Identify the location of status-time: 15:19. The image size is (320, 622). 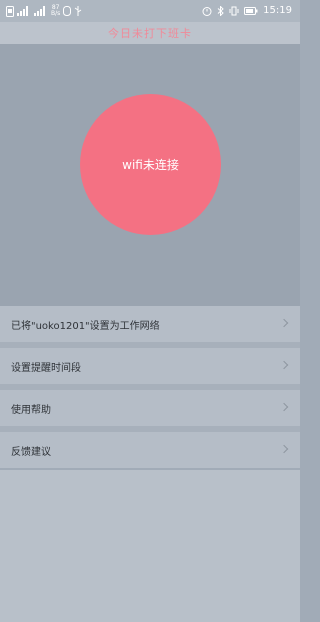
(277, 10).